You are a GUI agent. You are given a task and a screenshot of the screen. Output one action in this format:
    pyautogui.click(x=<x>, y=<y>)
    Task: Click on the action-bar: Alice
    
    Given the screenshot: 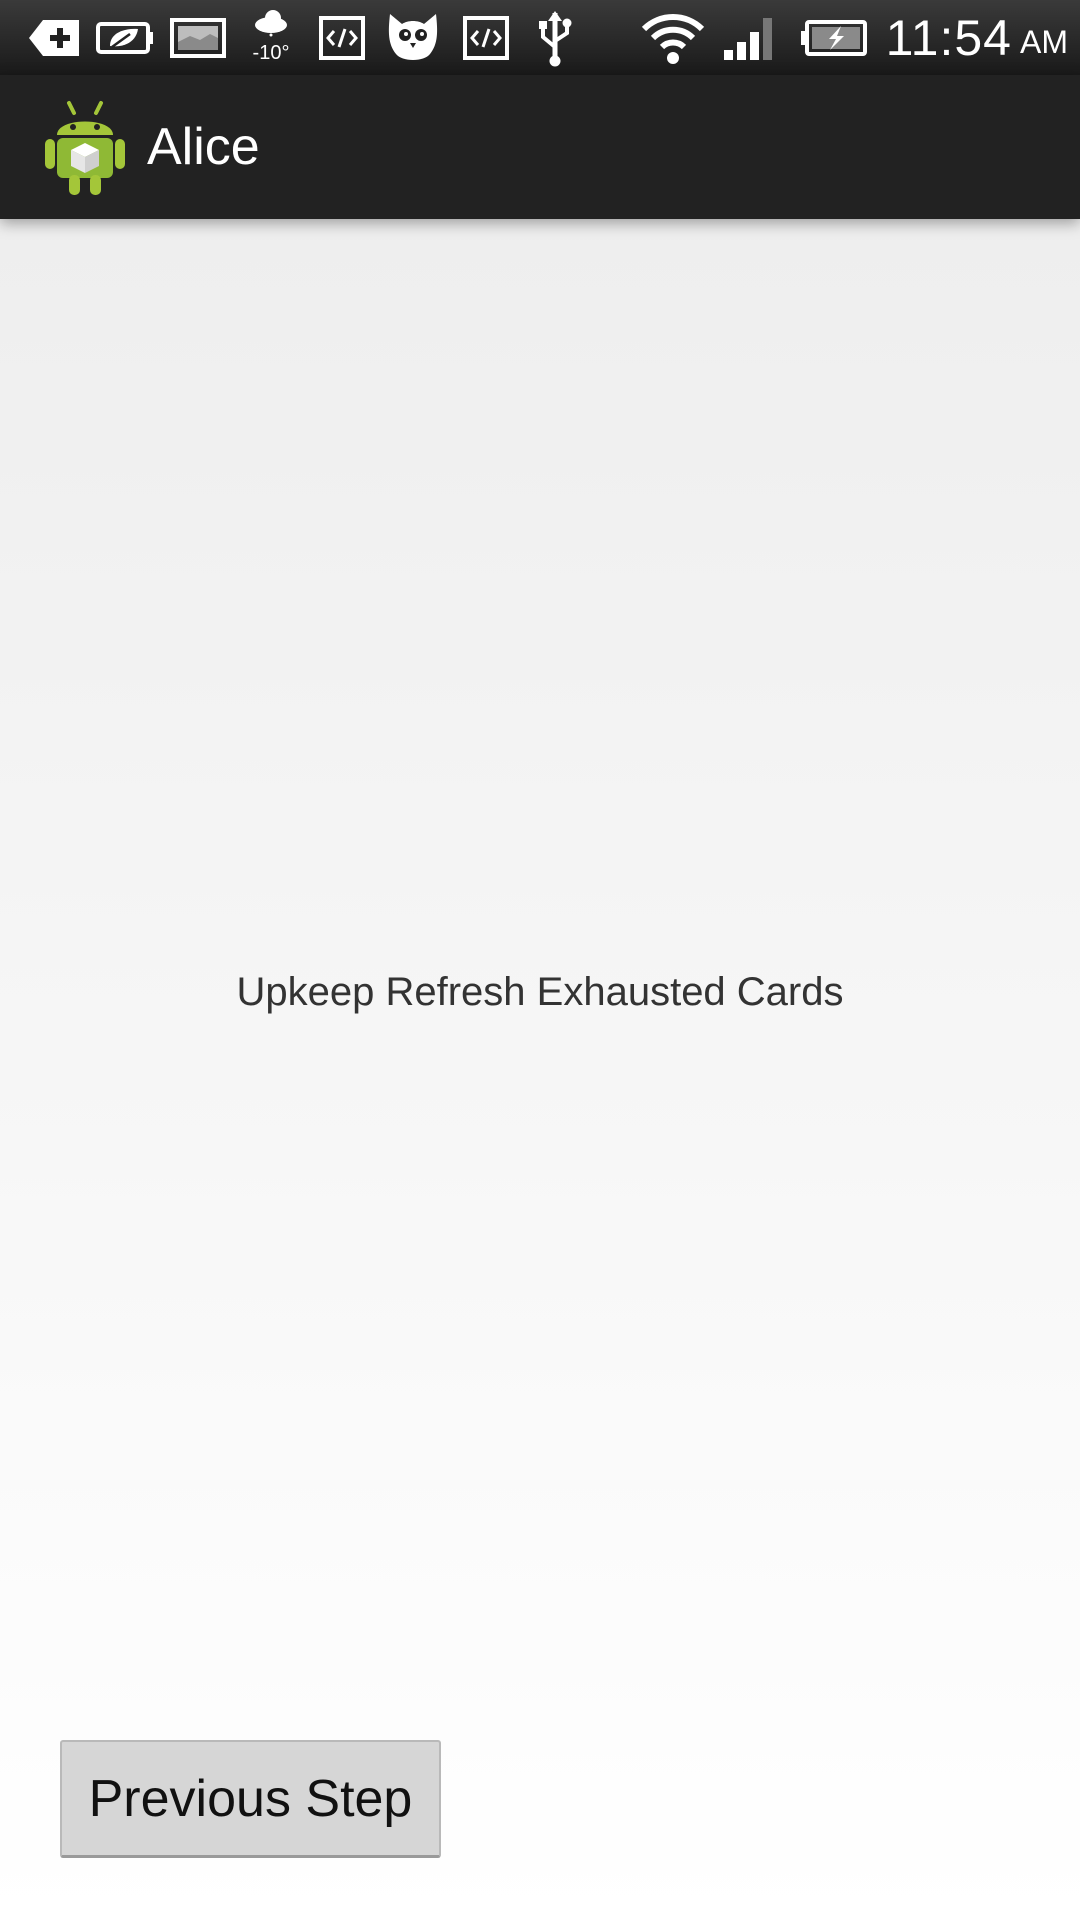 What is the action you would take?
    pyautogui.click(x=540, y=147)
    